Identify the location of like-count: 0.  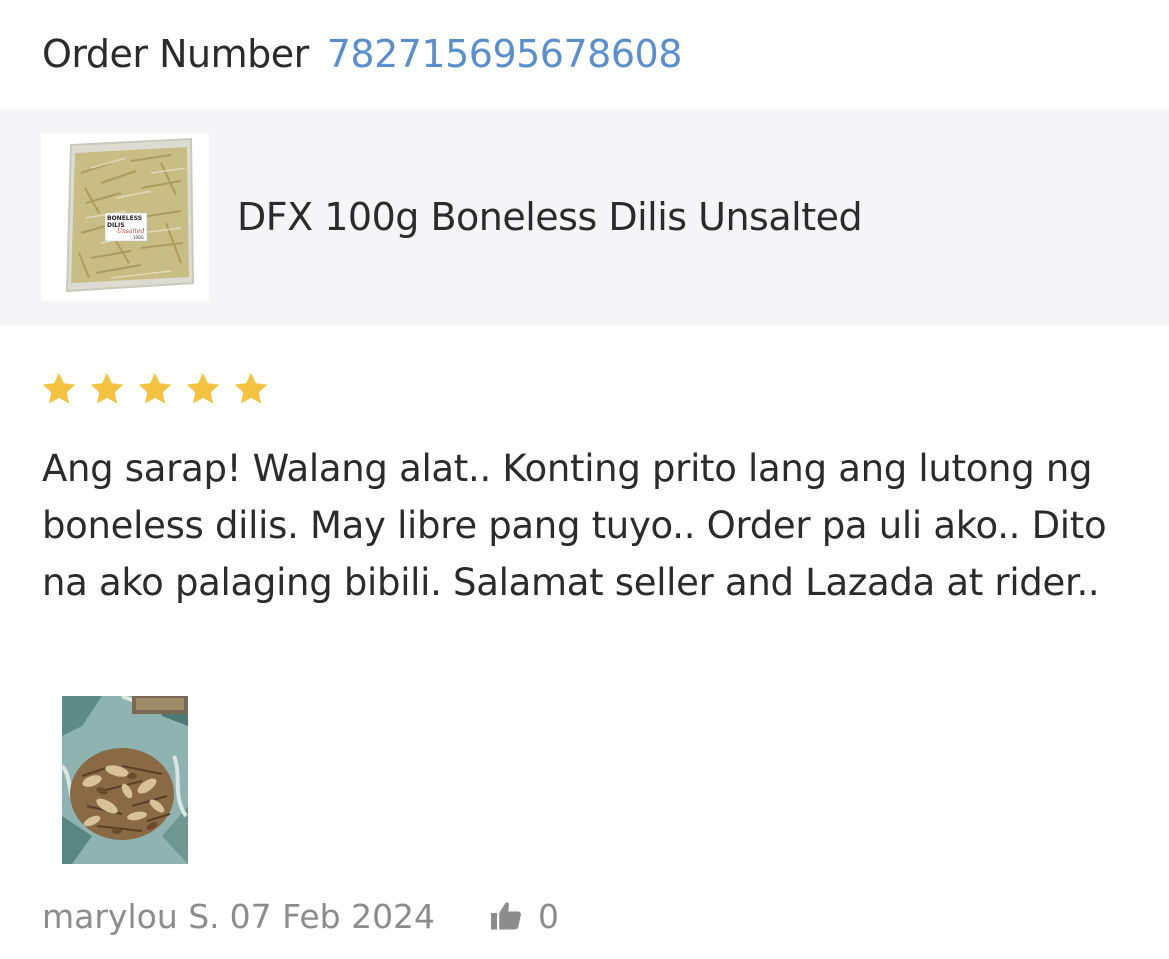
(548, 916).